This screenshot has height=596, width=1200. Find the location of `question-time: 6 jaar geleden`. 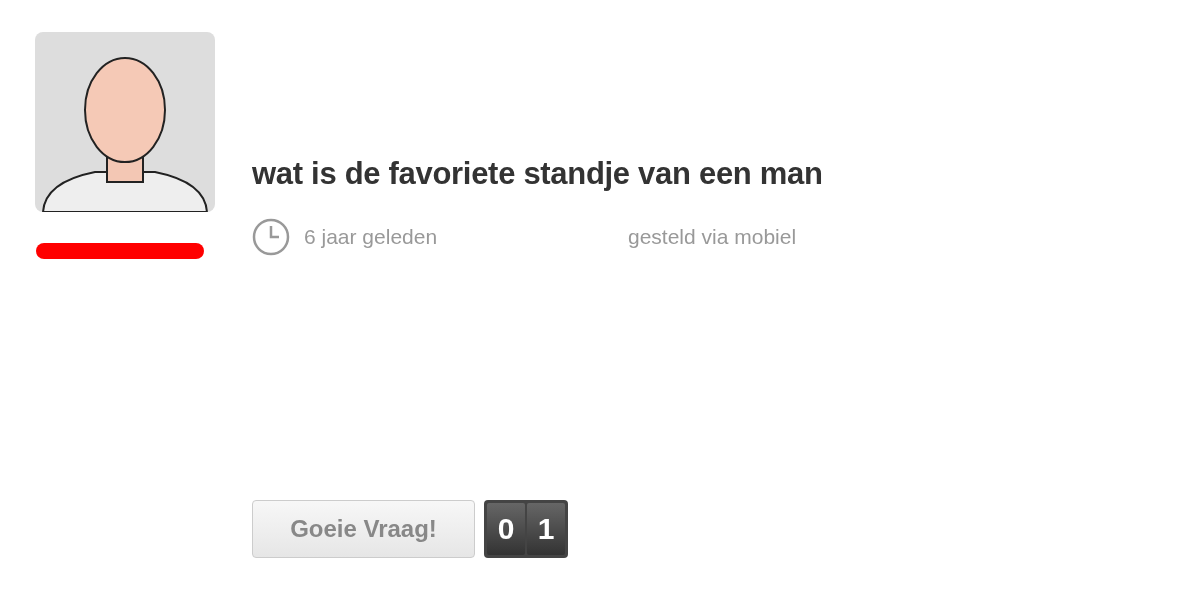

question-time: 6 jaar geleden is located at coordinates (371, 237).